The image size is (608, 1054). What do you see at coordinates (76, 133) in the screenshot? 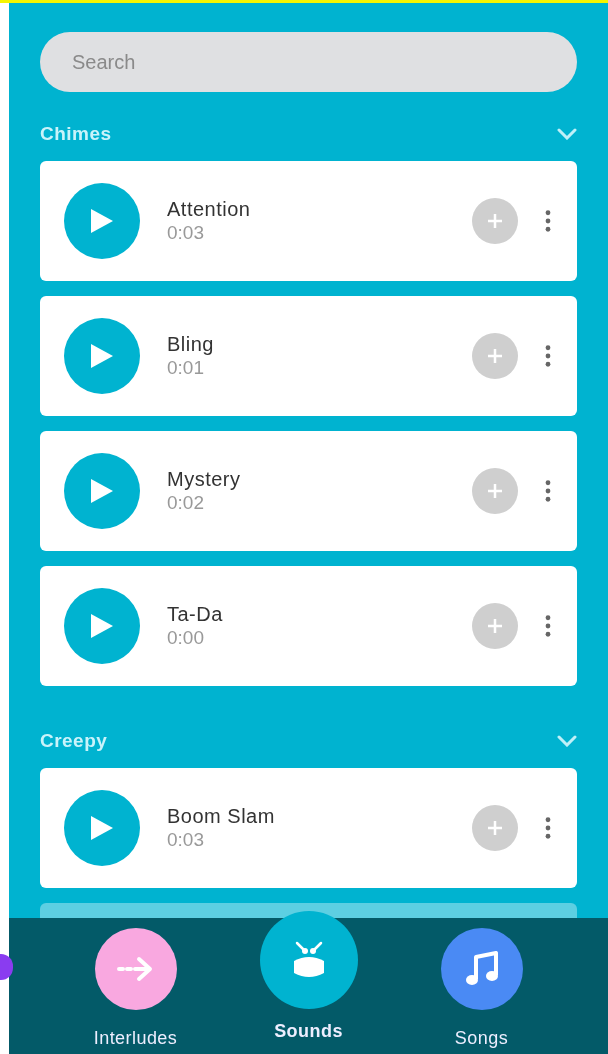
I see `section-title: Chimes` at bounding box center [76, 133].